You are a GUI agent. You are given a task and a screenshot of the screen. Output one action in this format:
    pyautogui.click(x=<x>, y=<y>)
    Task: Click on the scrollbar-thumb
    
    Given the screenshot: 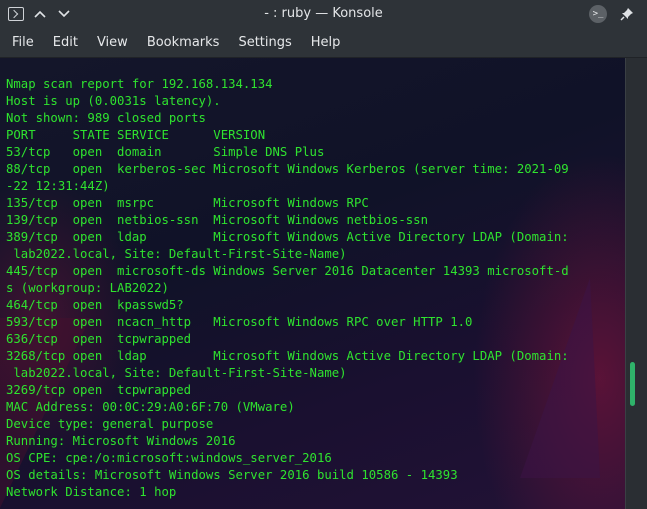 What is the action you would take?
    pyautogui.click(x=632, y=384)
    